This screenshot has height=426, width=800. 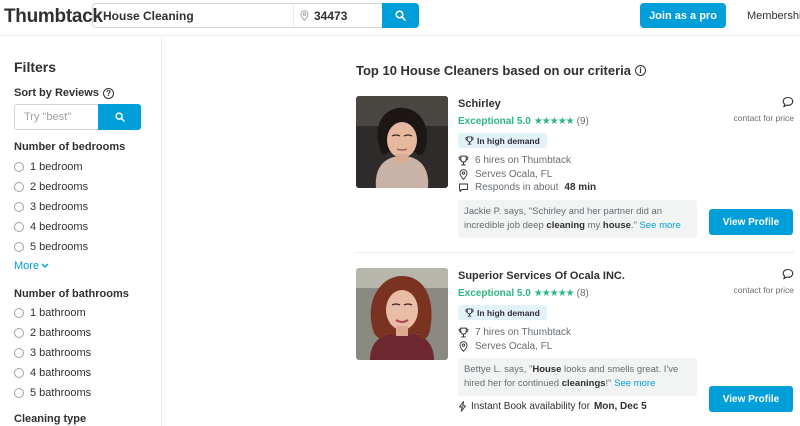 I want to click on rating-label: Exceptional 5.0, so click(x=494, y=293).